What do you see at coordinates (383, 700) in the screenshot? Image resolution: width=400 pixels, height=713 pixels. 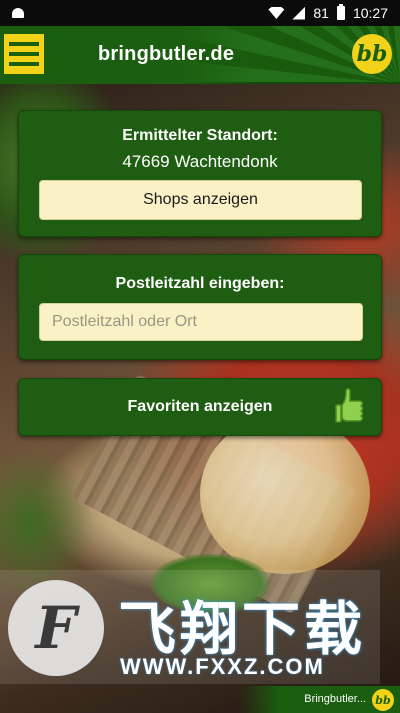 I see `footer-logo-icon: bb` at bounding box center [383, 700].